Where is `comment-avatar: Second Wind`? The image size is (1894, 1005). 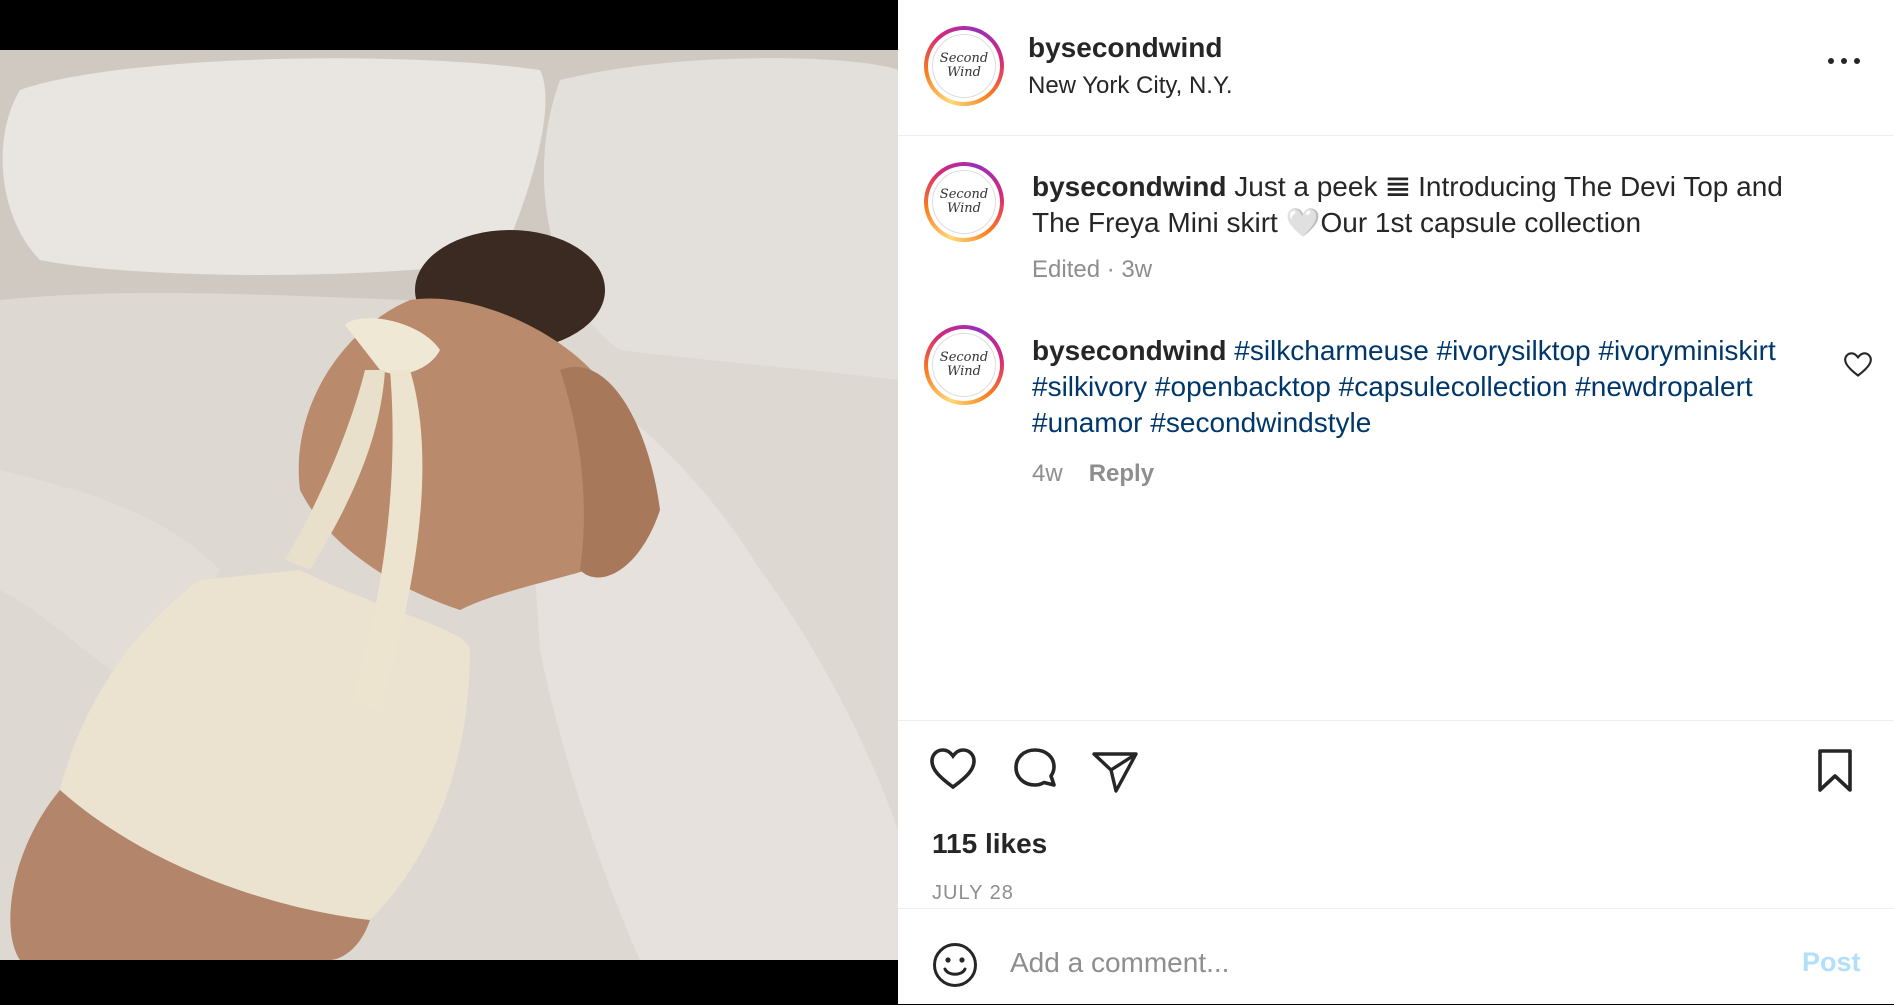 comment-avatar: Second Wind is located at coordinates (964, 365).